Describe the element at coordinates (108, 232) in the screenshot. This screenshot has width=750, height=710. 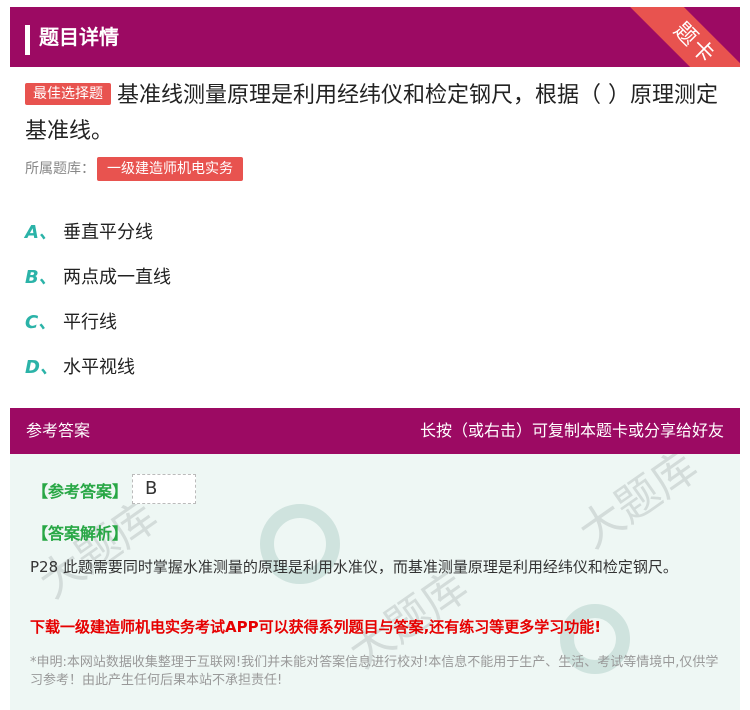
I see `option-text: 垂直平分线` at that location.